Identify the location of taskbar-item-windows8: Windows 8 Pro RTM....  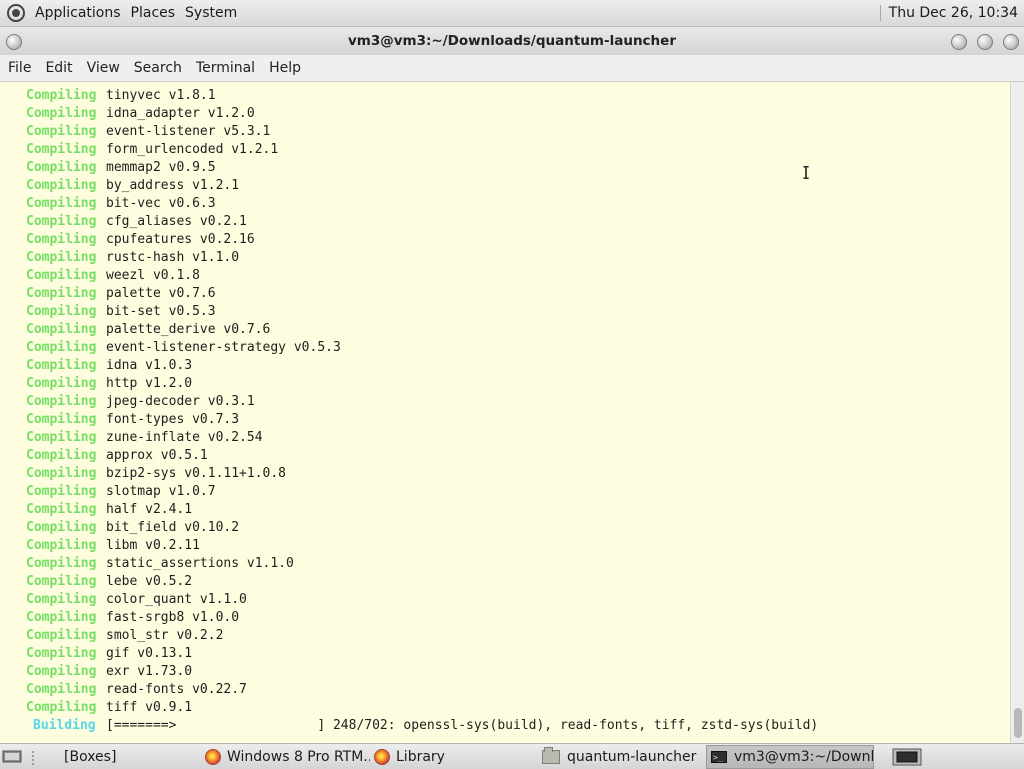
(287, 757).